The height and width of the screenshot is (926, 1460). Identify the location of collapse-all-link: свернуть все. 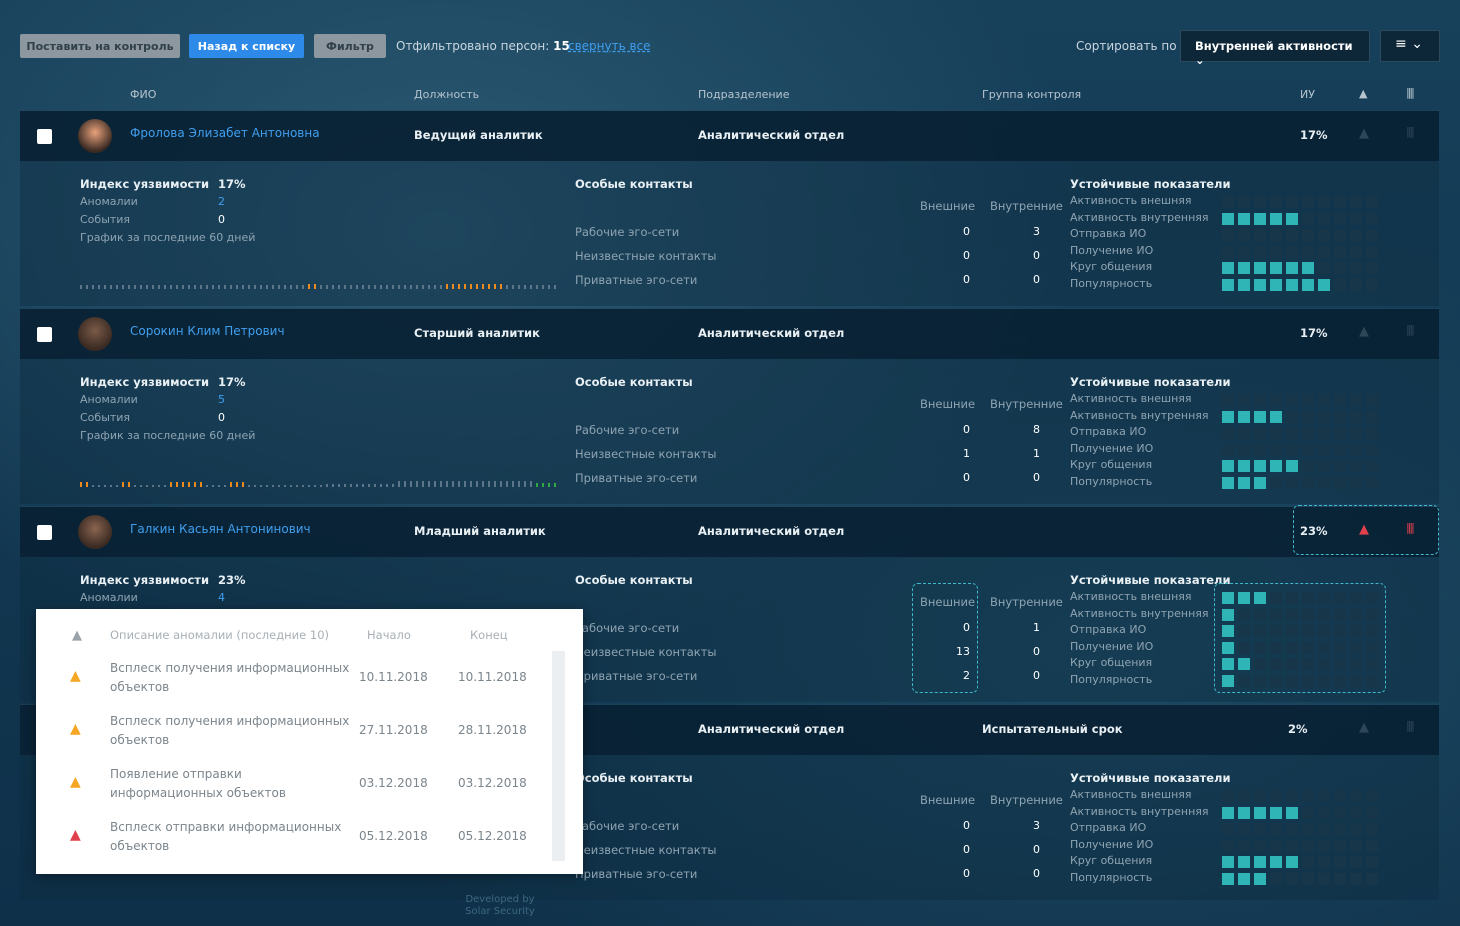
(609, 46).